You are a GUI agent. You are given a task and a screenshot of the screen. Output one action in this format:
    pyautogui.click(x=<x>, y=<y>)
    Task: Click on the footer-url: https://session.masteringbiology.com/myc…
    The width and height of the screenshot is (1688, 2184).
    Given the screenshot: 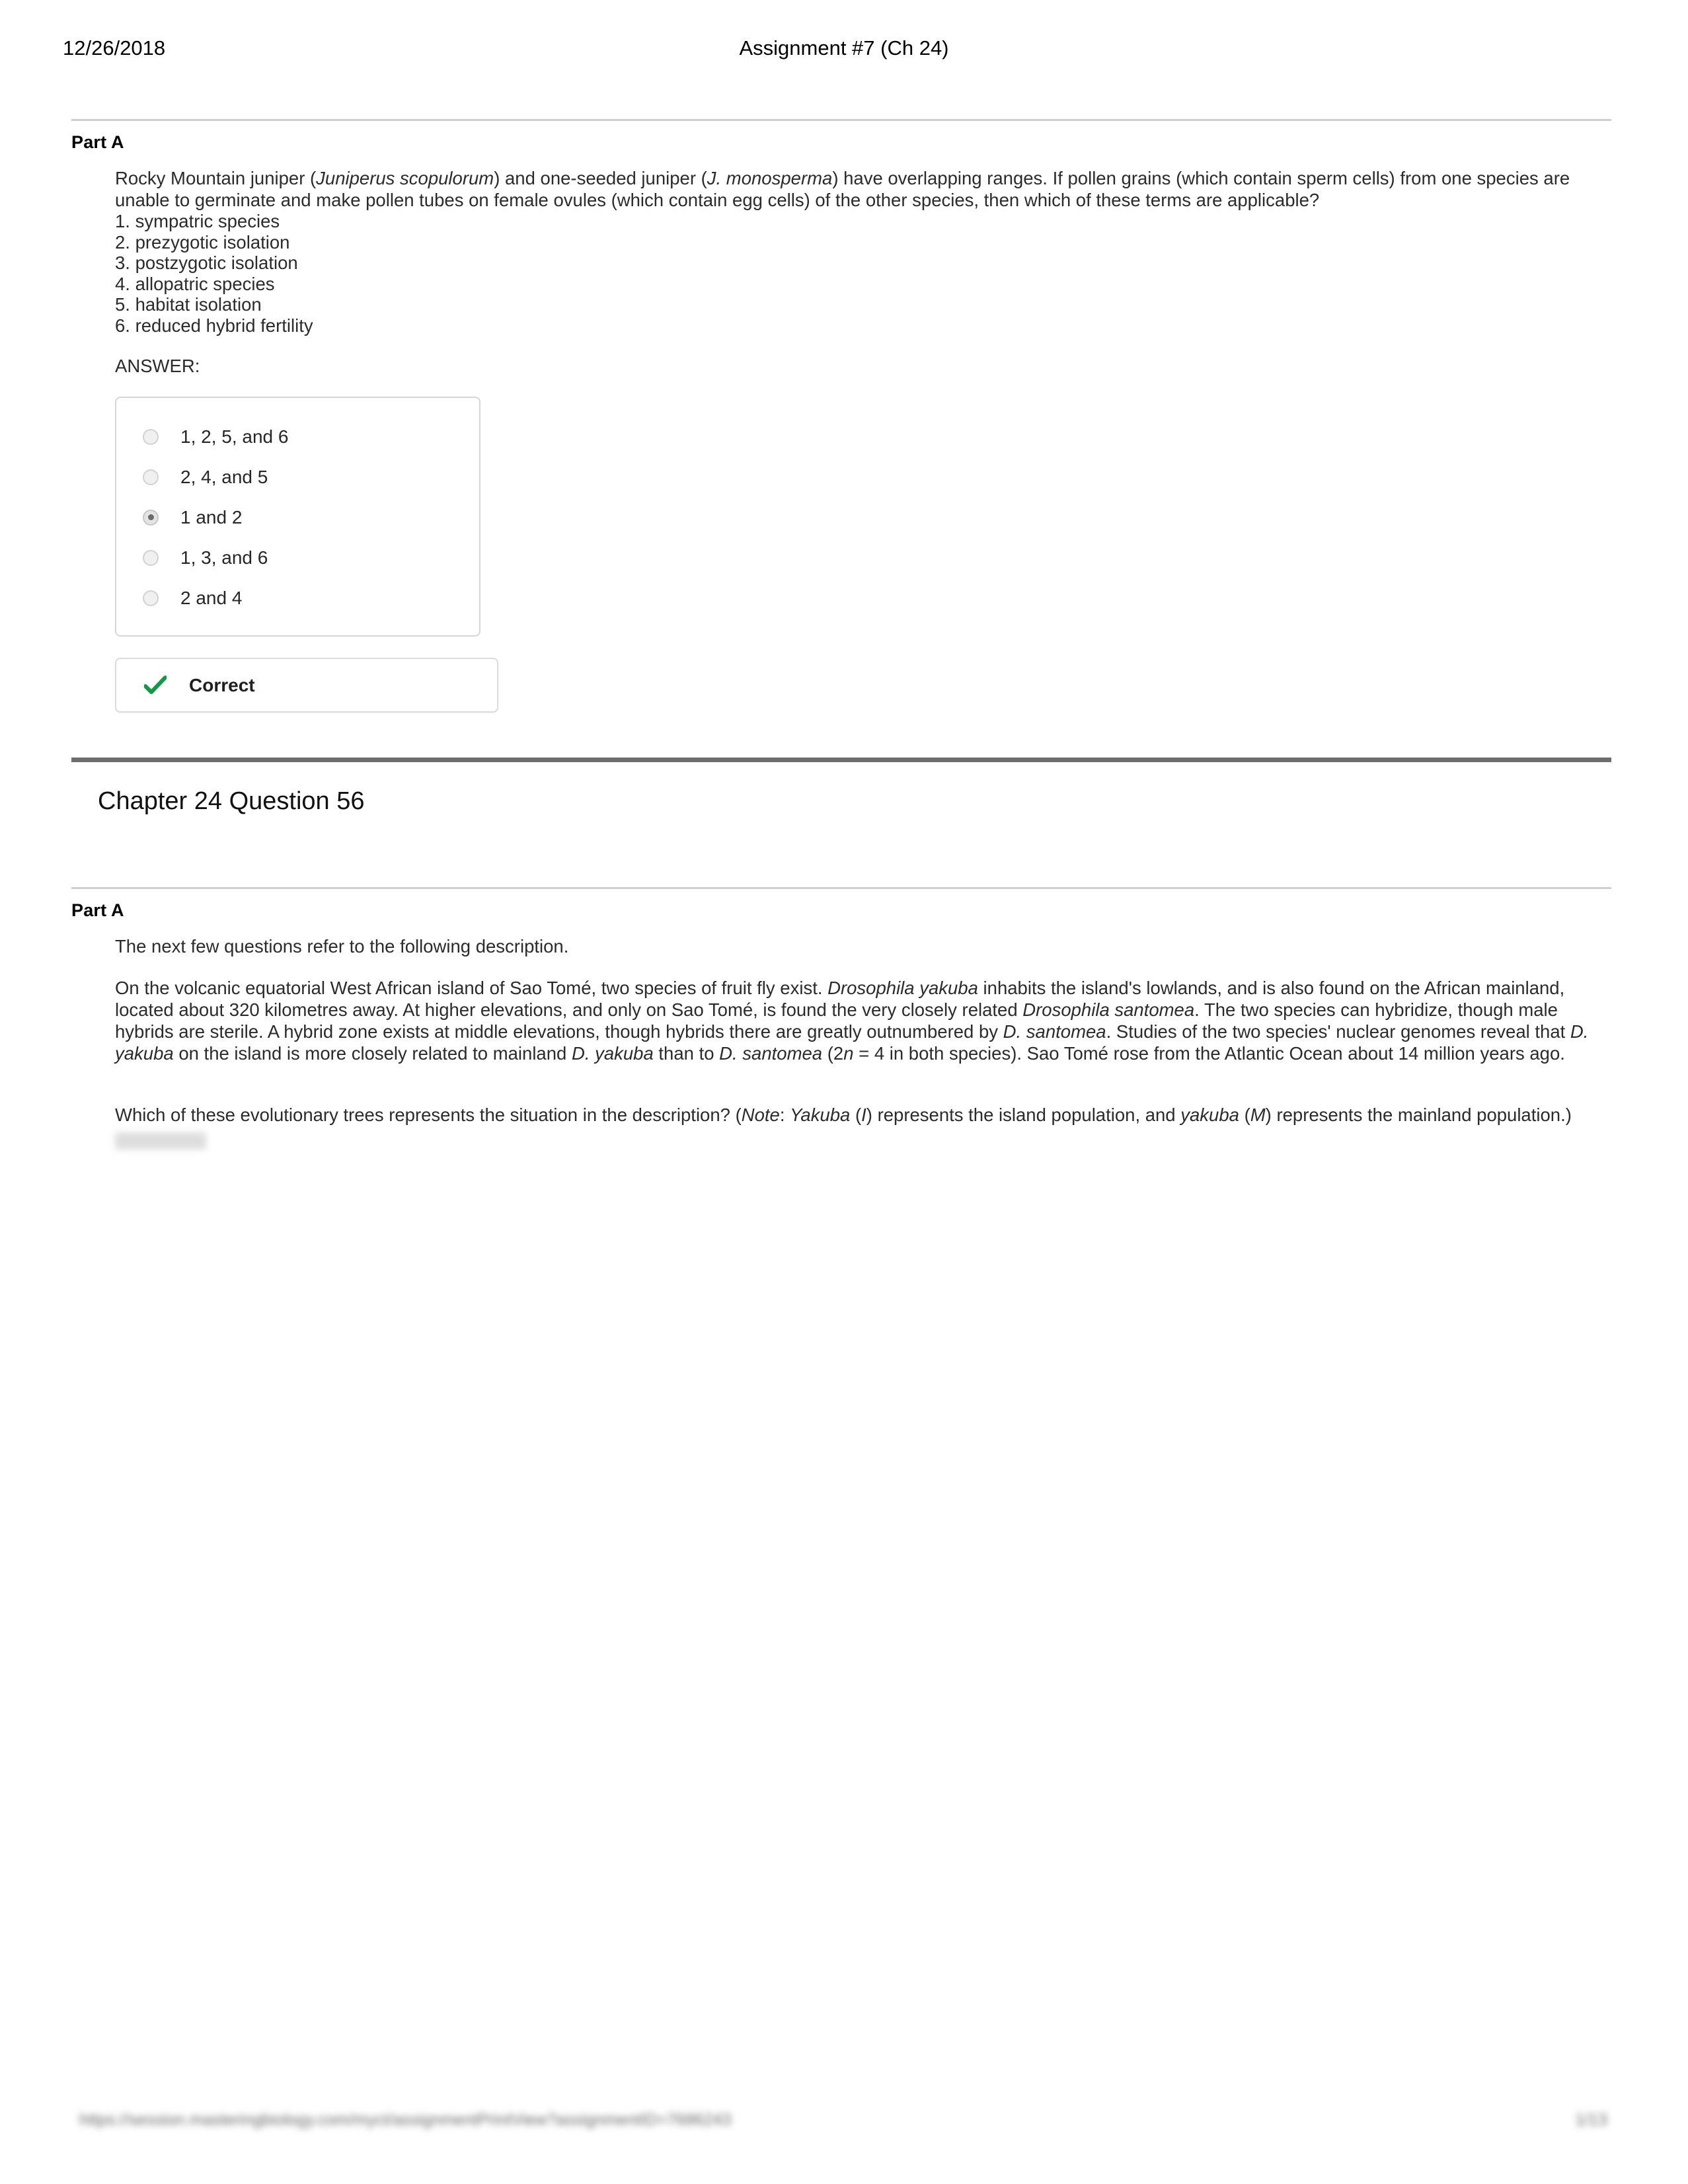 What is the action you would take?
    pyautogui.click(x=405, y=2120)
    